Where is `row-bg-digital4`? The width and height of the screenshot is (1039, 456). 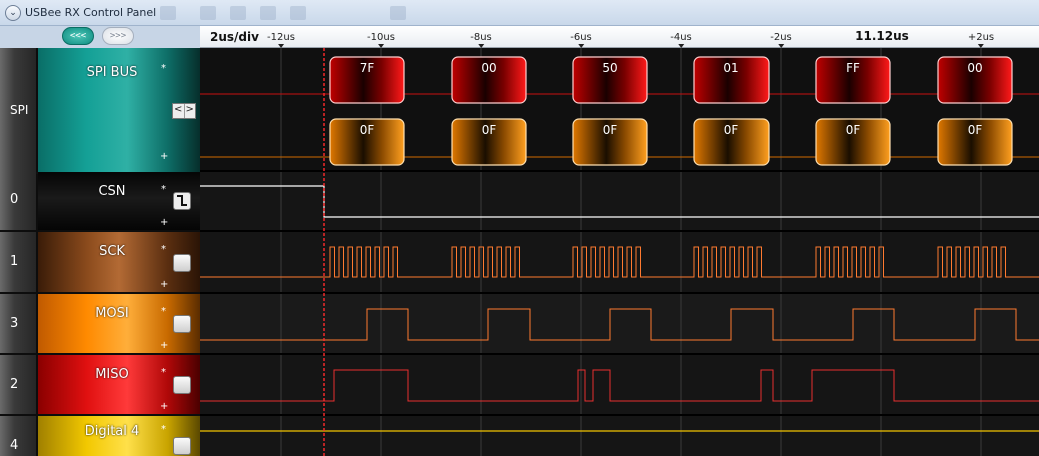
row-bg-digital4 is located at coordinates (619, 436).